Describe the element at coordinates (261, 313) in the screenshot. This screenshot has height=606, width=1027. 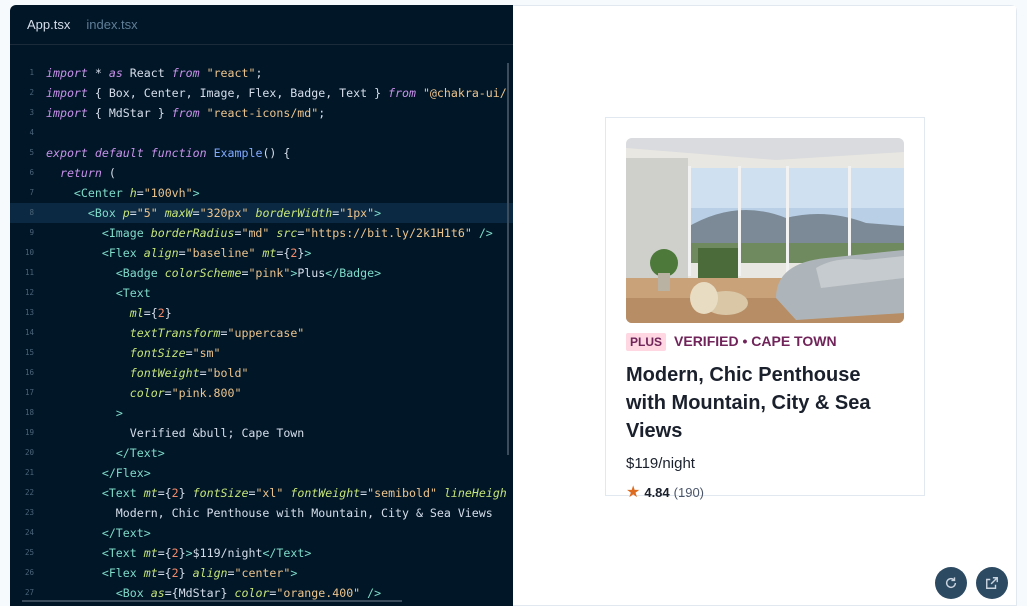
I see `code-line: 13 ml={2}` at that location.